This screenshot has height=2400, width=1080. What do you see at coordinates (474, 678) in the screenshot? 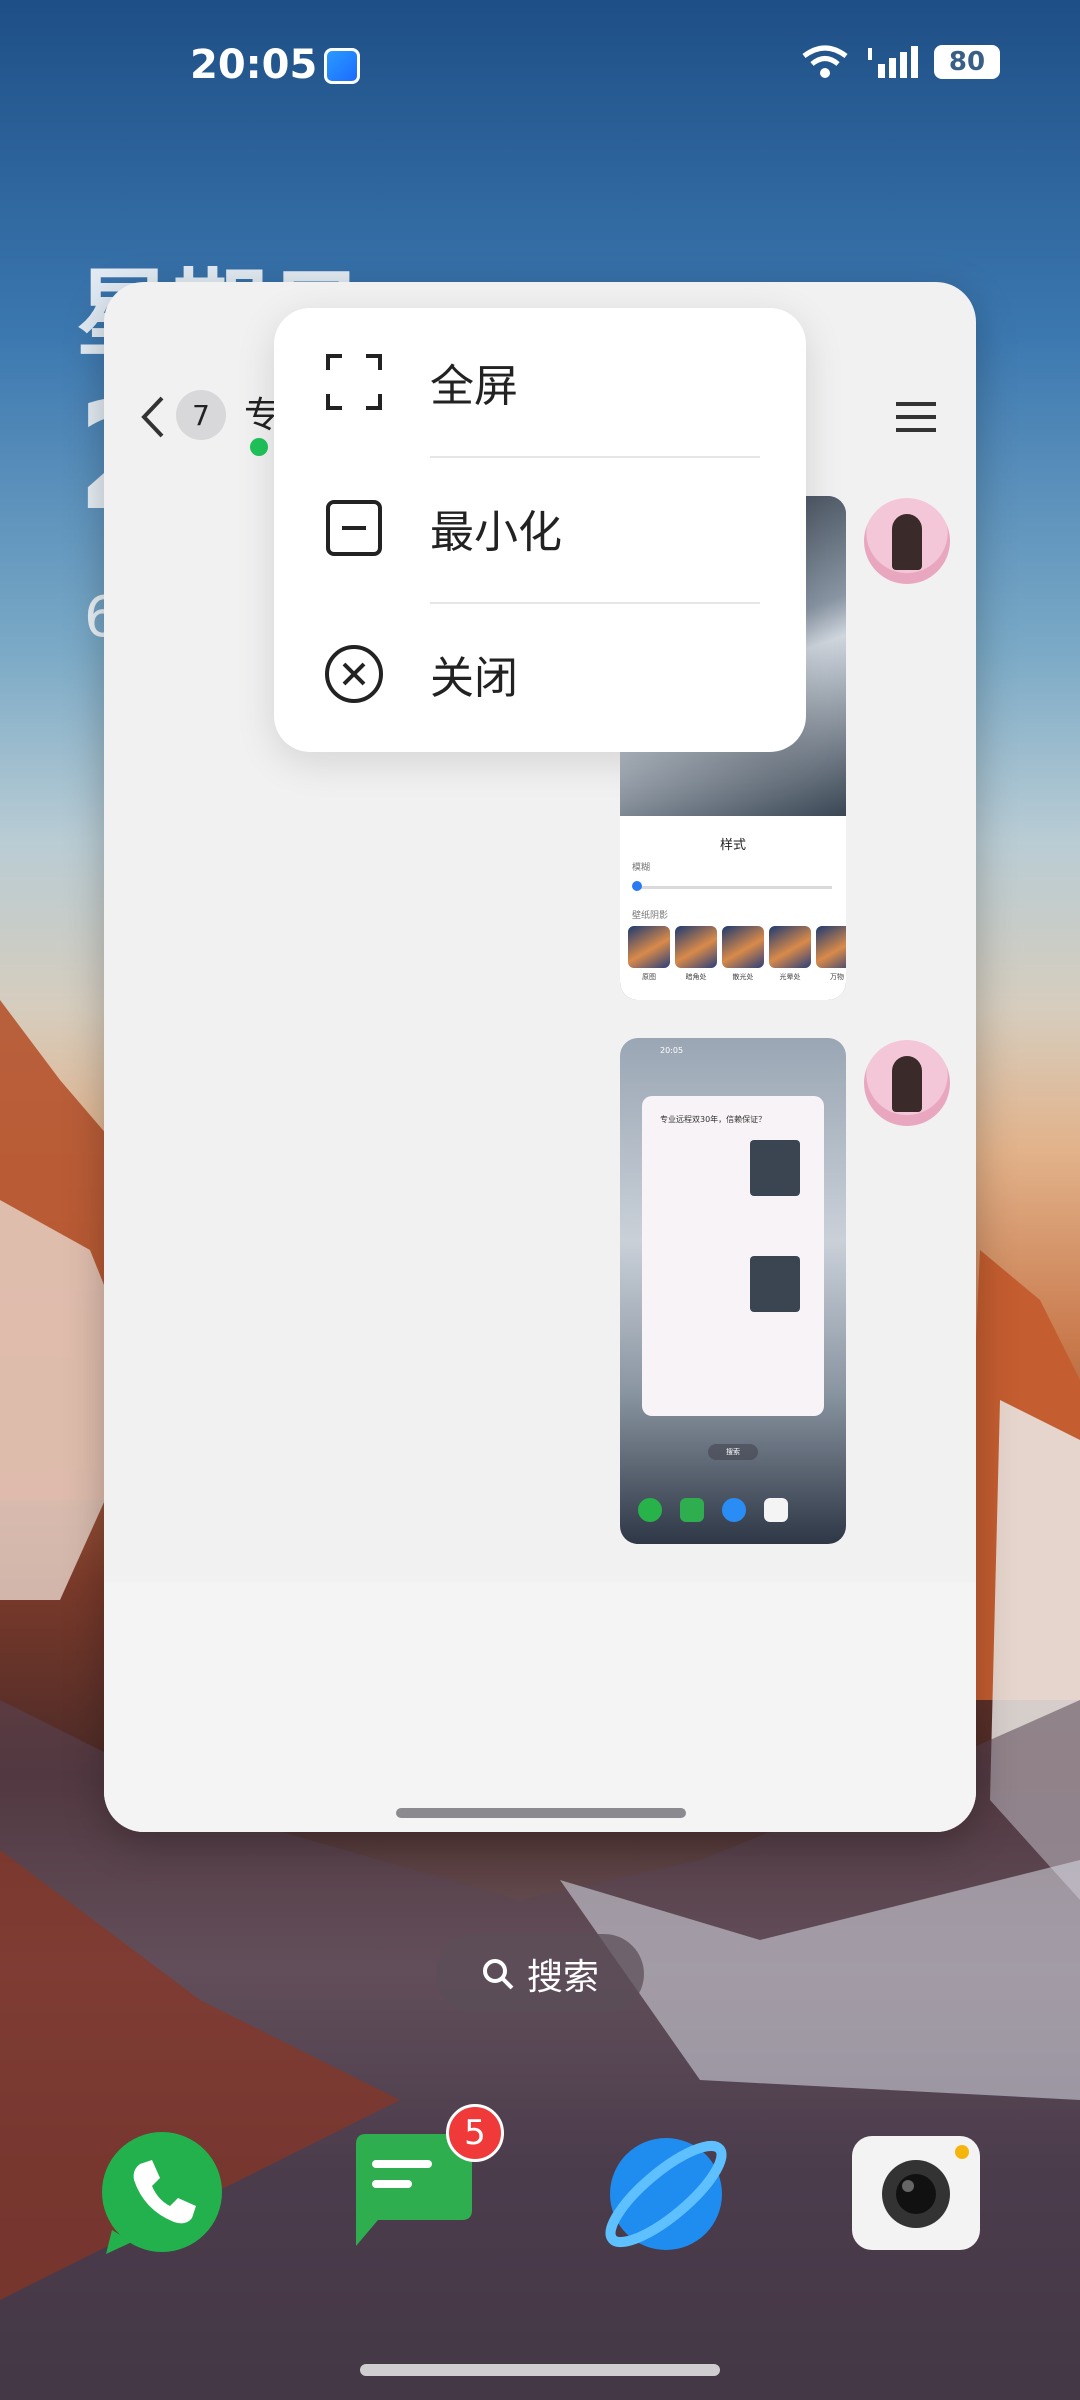
I see `menu-item-label: 关闭` at bounding box center [474, 678].